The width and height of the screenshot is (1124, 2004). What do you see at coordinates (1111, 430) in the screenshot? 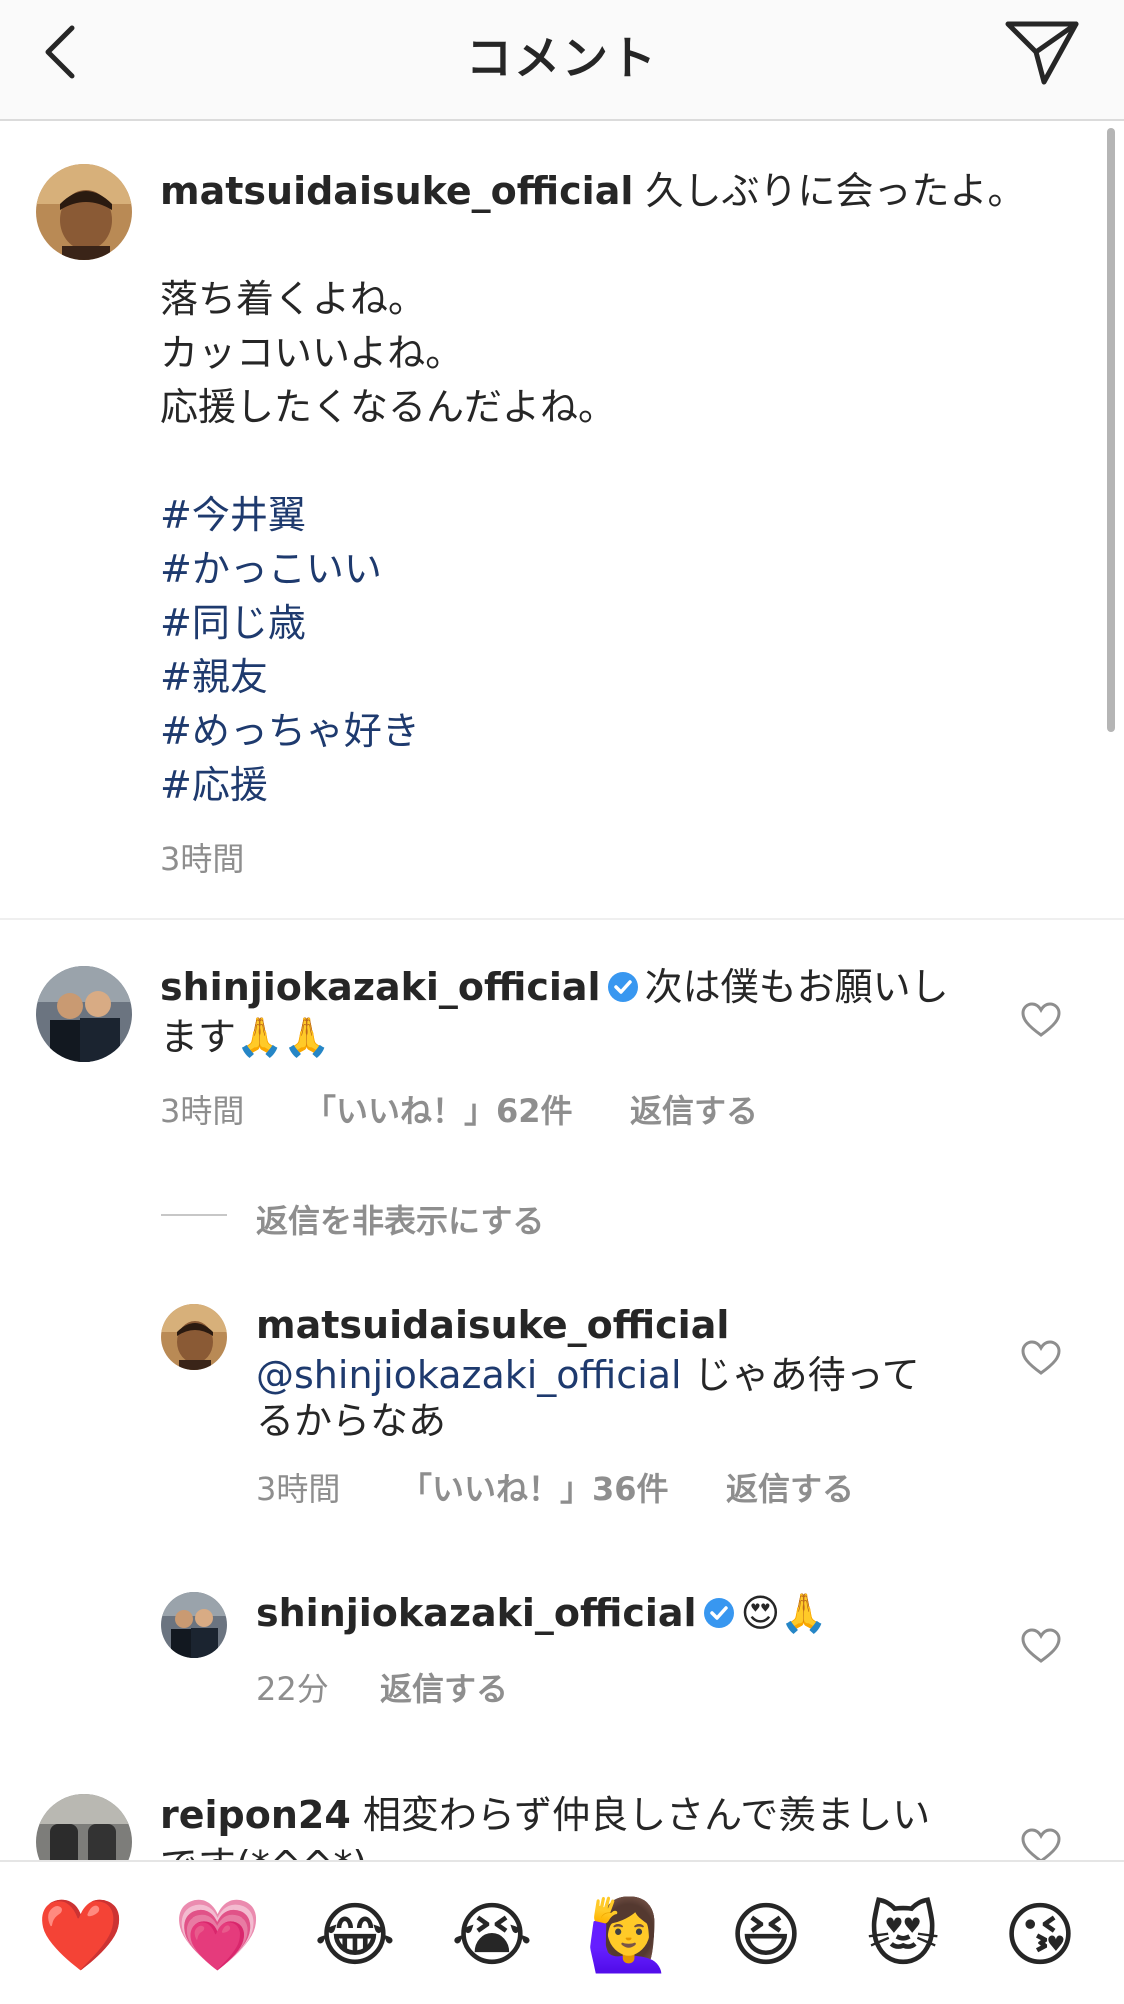
I see `scrollbar` at bounding box center [1111, 430].